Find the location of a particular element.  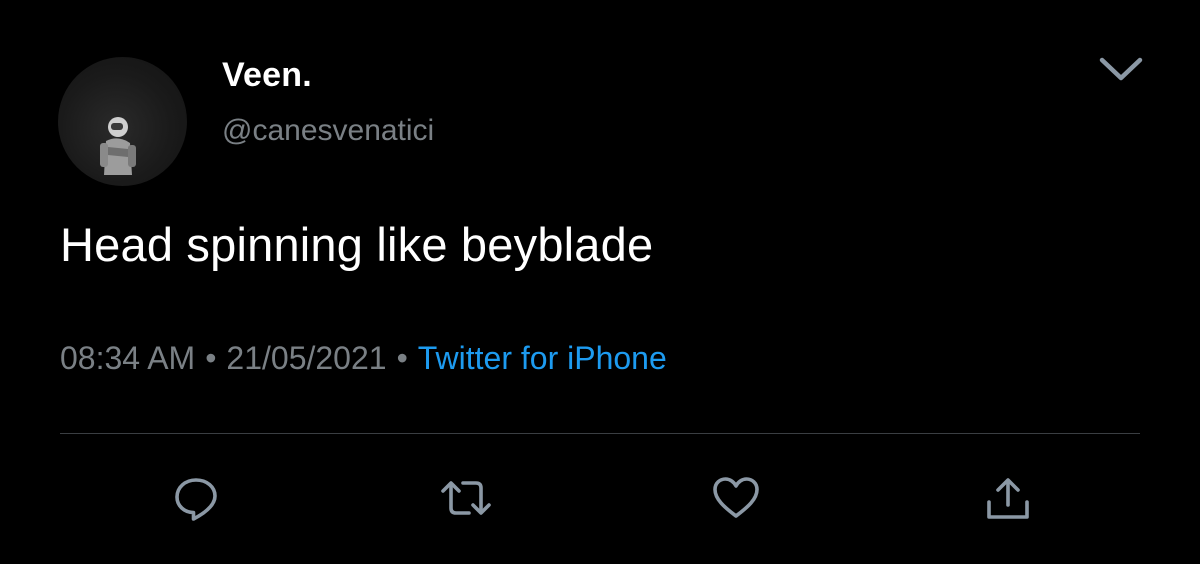

share-button is located at coordinates (1008, 498).